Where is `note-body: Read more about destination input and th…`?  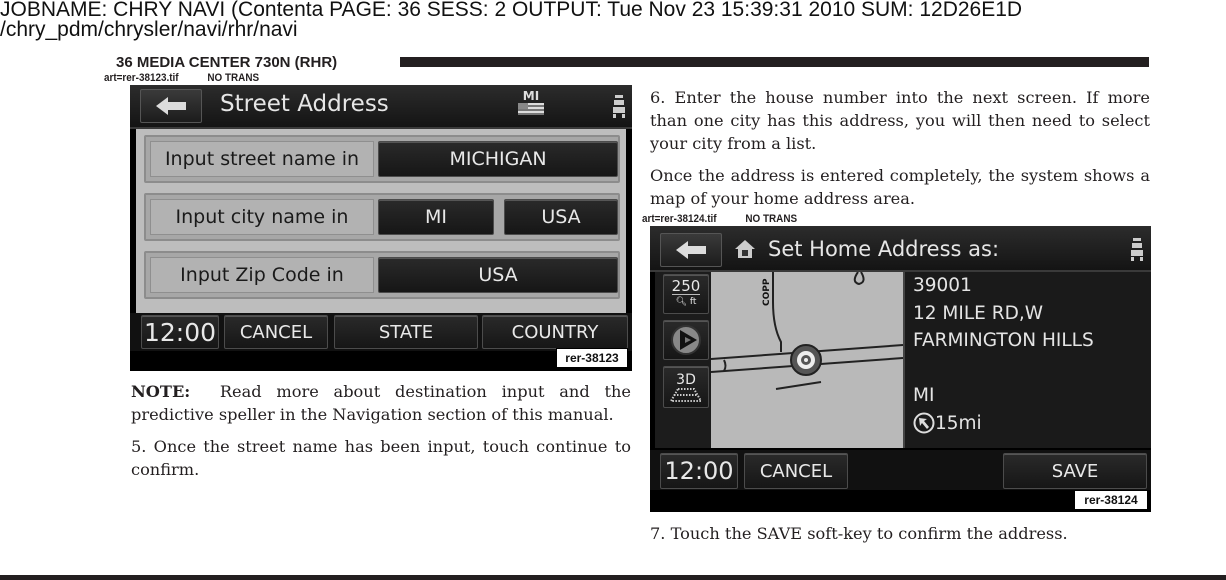 note-body: Read more about destination input and th… is located at coordinates (381, 403).